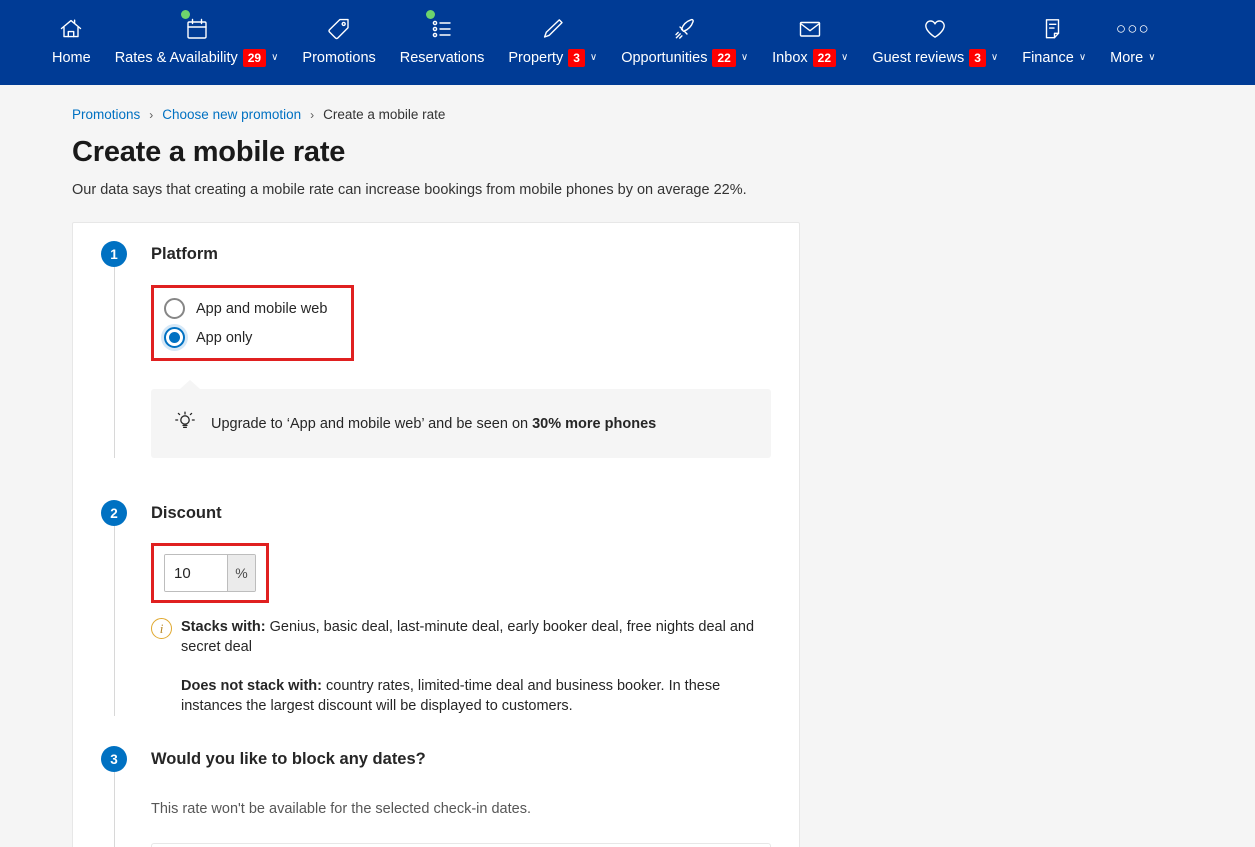  Describe the element at coordinates (114, 254) in the screenshot. I see `step-number-1: 1` at that location.